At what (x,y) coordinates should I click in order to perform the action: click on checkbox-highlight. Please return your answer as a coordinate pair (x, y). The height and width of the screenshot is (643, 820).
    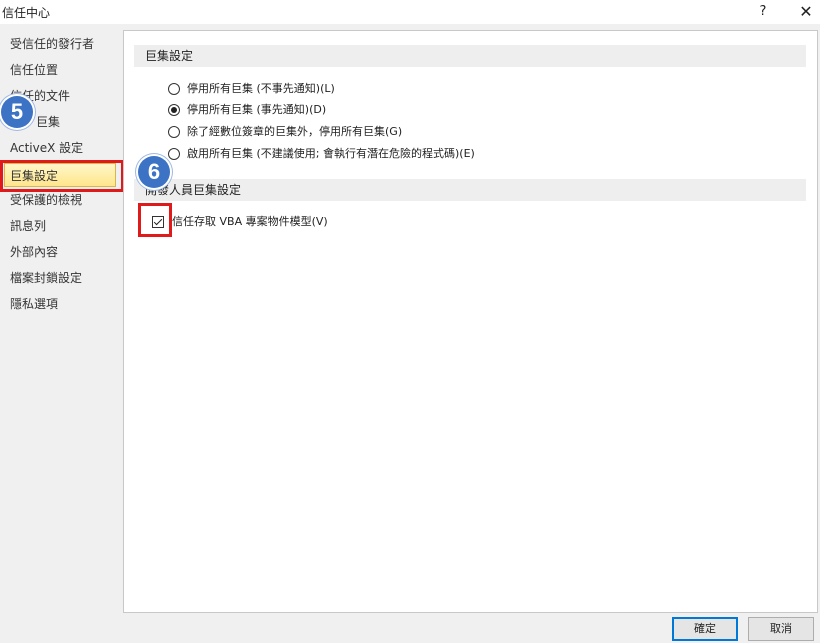
    Looking at the image, I should click on (155, 220).